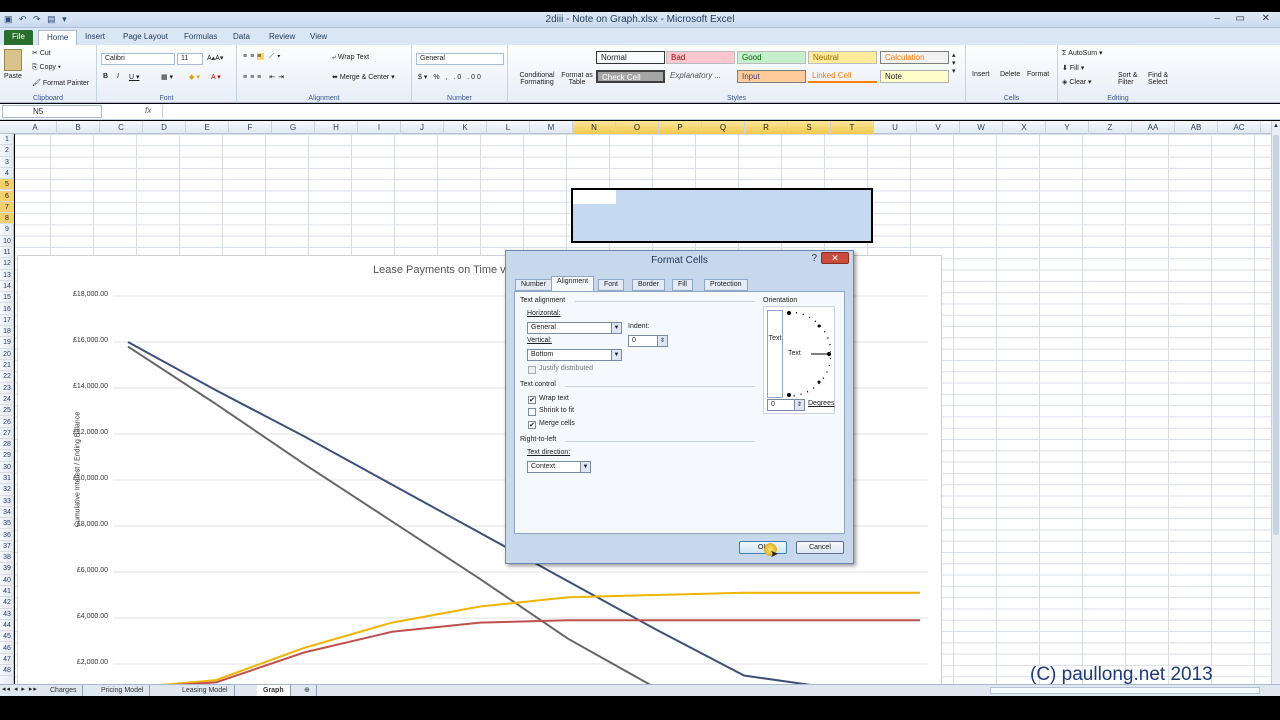  I want to click on row-header: 34, so click(7, 513).